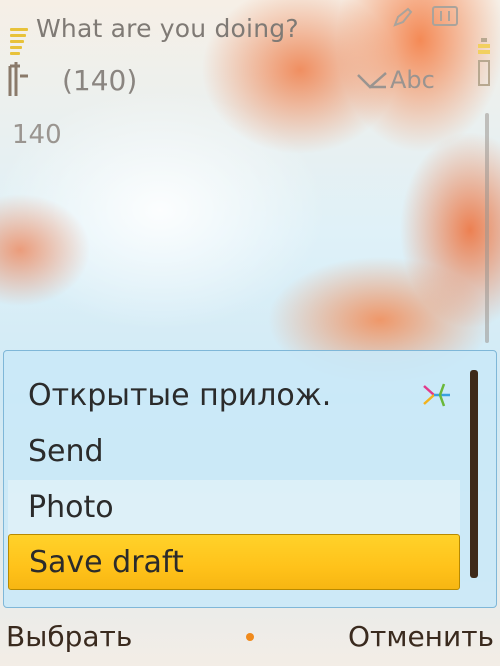  I want to click on menu-item-open-apps: Открытые прилож., so click(234, 396).